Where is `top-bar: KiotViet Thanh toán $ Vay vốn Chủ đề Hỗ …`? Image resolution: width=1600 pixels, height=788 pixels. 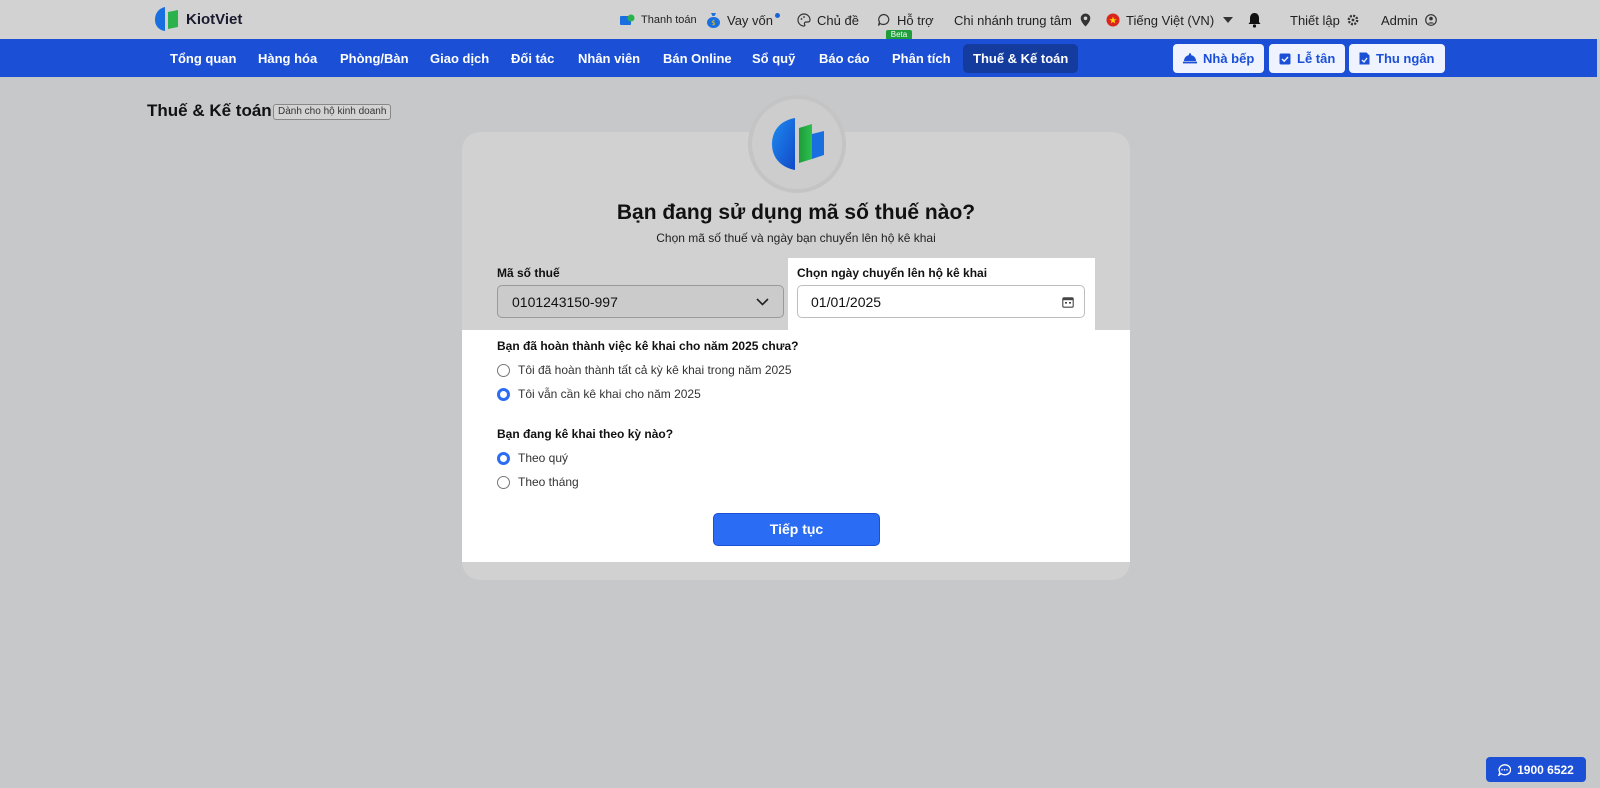 top-bar: KiotViet Thanh toán $ Vay vốn Chủ đề Hỗ … is located at coordinates (800, 20).